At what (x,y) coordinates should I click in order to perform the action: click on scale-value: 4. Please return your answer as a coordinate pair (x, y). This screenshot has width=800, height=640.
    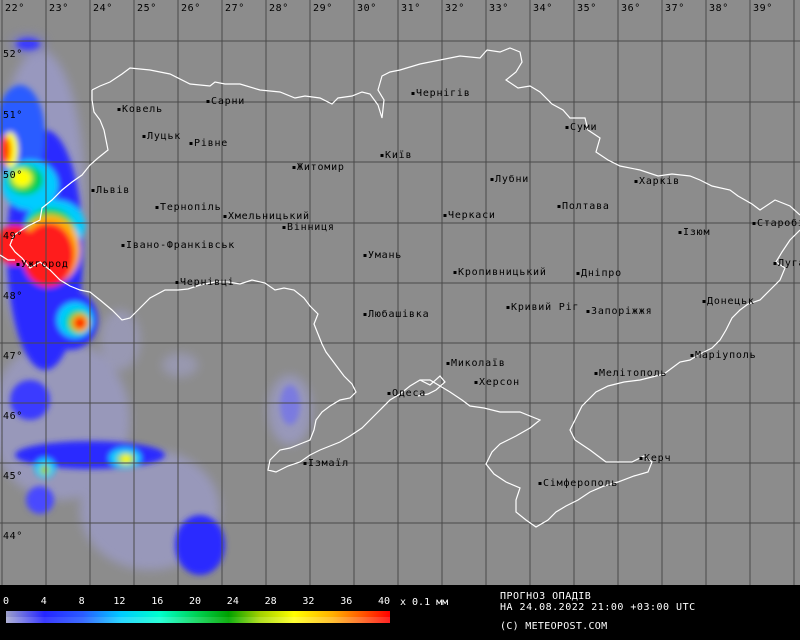
    Looking at the image, I should click on (43, 601).